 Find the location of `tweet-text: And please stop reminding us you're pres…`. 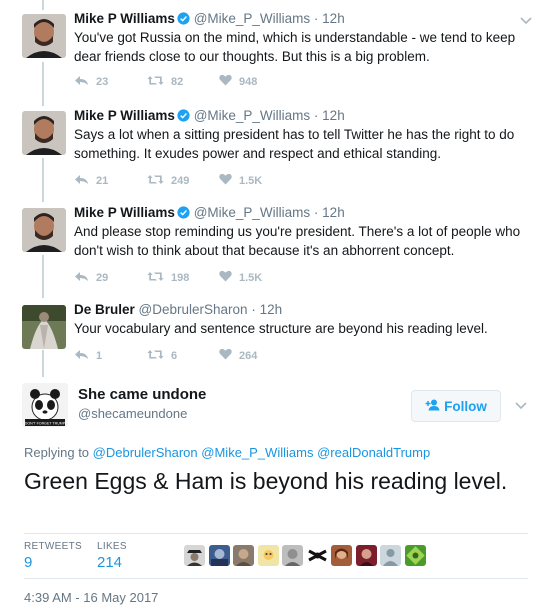

tweet-text: And please stop reminding us you're pres… is located at coordinates (297, 241).